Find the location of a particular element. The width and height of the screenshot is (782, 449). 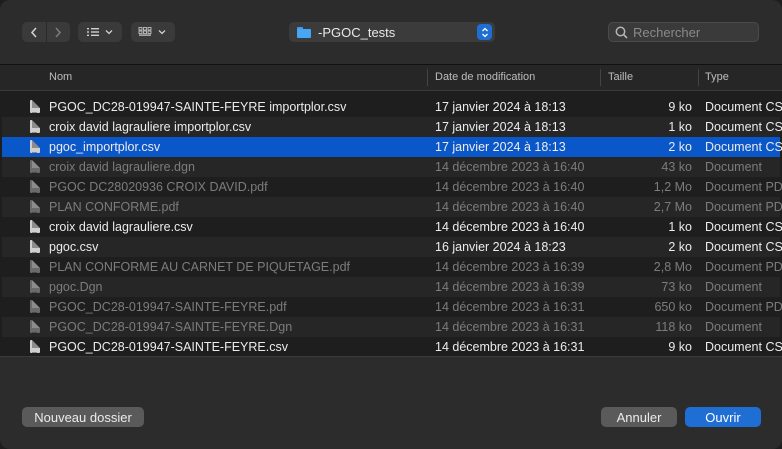

file-date: 16 janvier 2024 à 18:23 is located at coordinates (500, 247).